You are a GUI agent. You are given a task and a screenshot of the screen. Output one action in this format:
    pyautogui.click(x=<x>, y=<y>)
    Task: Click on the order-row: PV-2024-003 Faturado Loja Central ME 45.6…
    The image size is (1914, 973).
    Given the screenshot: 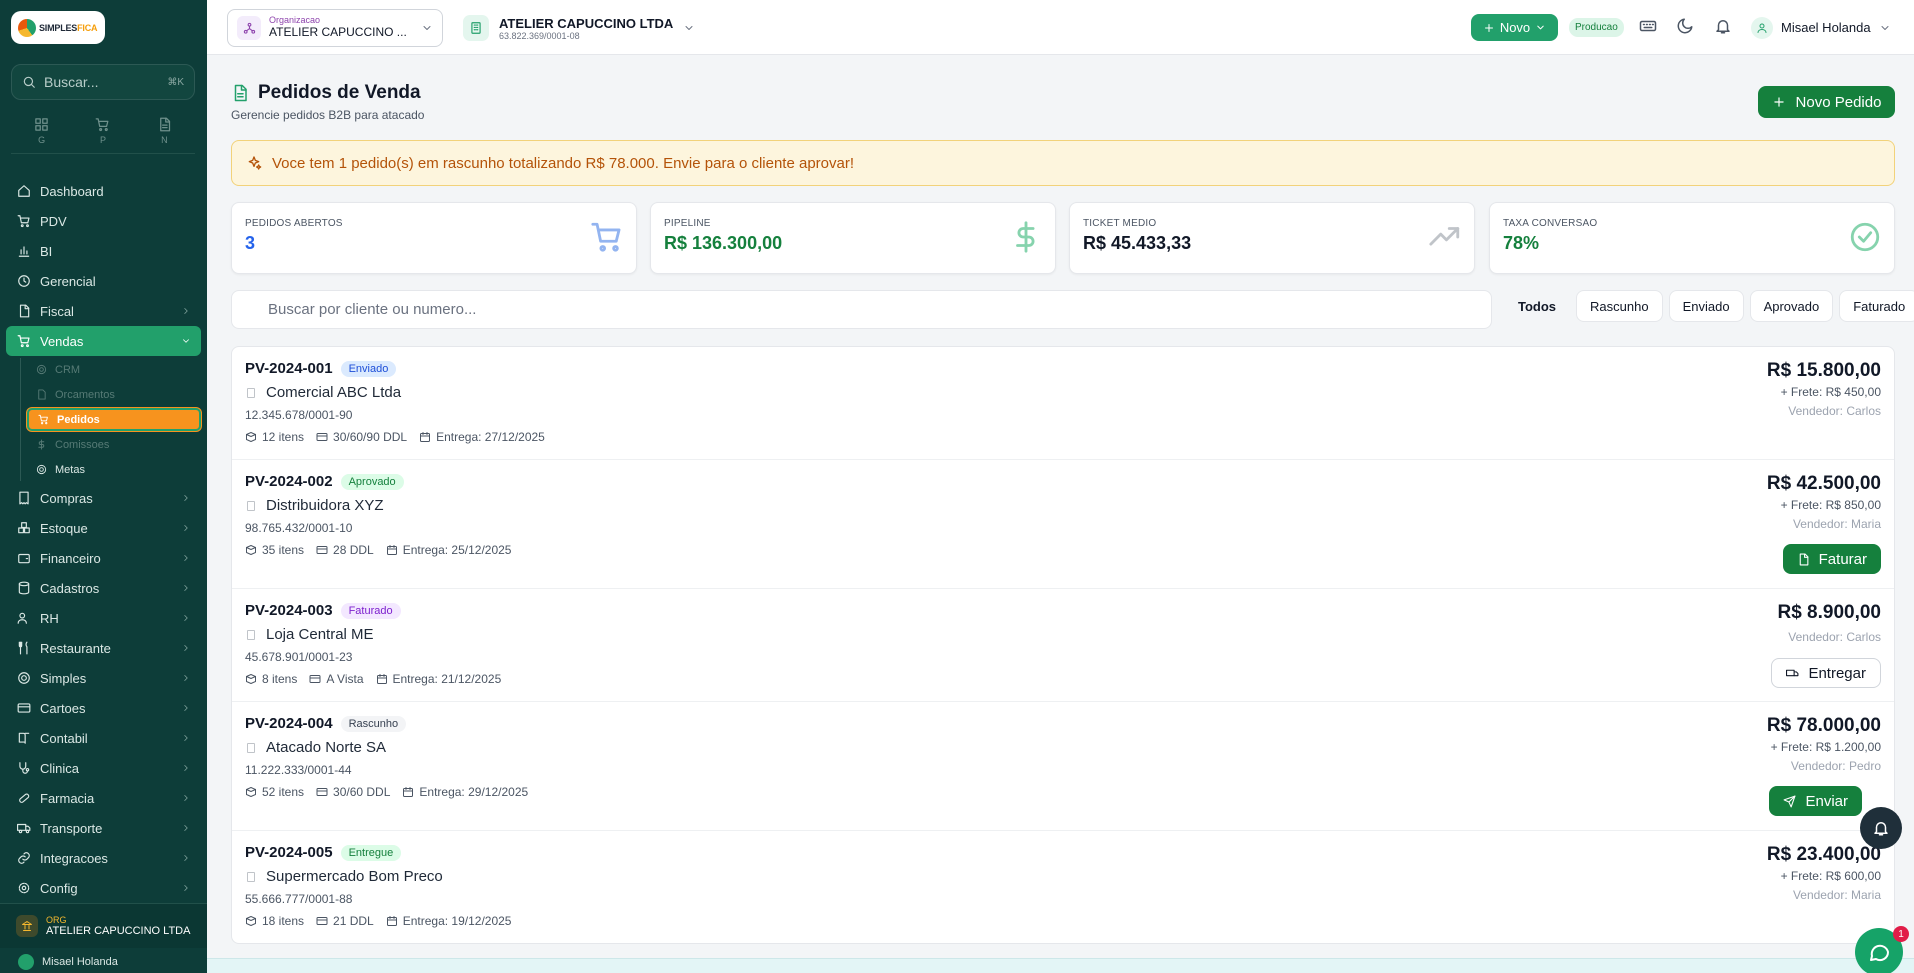 What is the action you would take?
    pyautogui.click(x=1063, y=645)
    